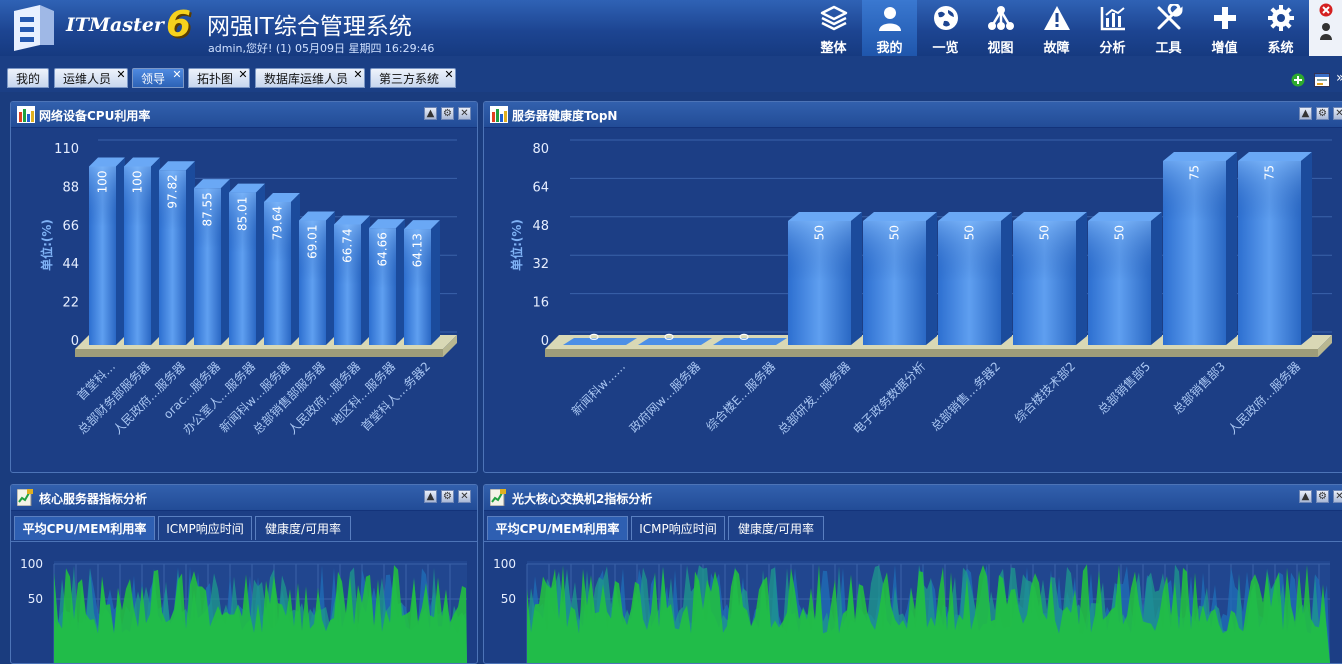 This screenshot has width=1342, height=664. What do you see at coordinates (1264, 398) in the screenshot?
I see `x-tick-label: 人民政府…服务器` at bounding box center [1264, 398].